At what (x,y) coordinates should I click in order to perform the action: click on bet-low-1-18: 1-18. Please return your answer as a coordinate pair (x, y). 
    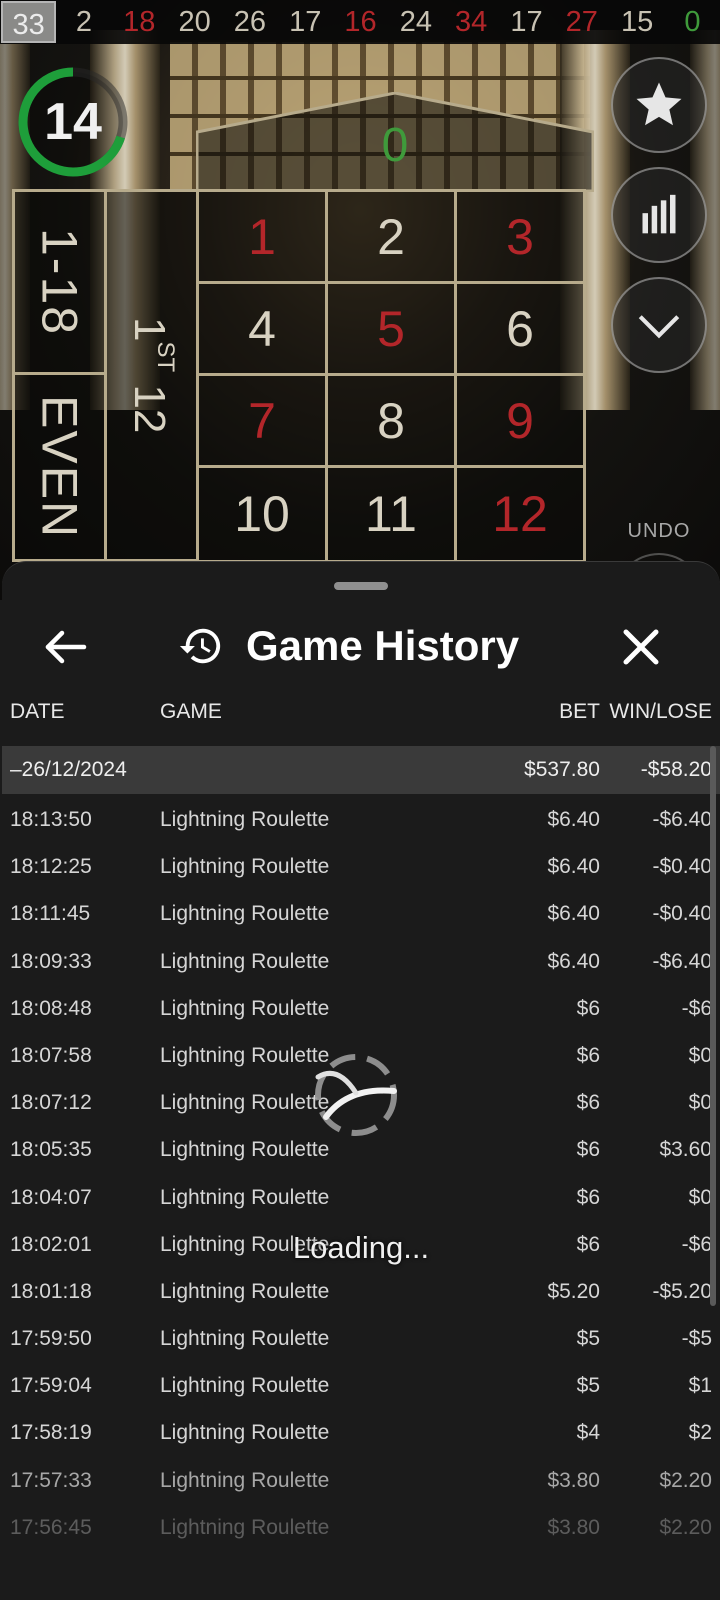
    Looking at the image, I should click on (59, 282).